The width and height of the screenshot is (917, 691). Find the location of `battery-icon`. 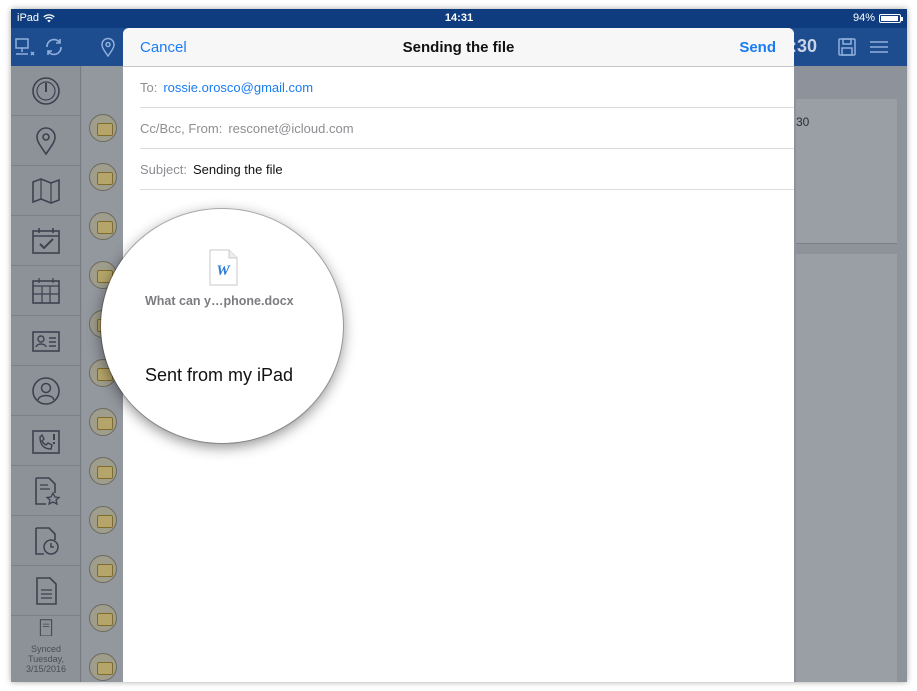

battery-icon is located at coordinates (891, 18).